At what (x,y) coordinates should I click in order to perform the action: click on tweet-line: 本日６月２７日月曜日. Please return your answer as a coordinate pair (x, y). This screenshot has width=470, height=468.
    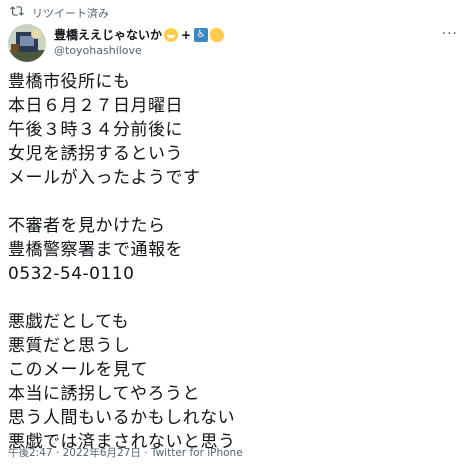
    Looking at the image, I should click on (95, 106).